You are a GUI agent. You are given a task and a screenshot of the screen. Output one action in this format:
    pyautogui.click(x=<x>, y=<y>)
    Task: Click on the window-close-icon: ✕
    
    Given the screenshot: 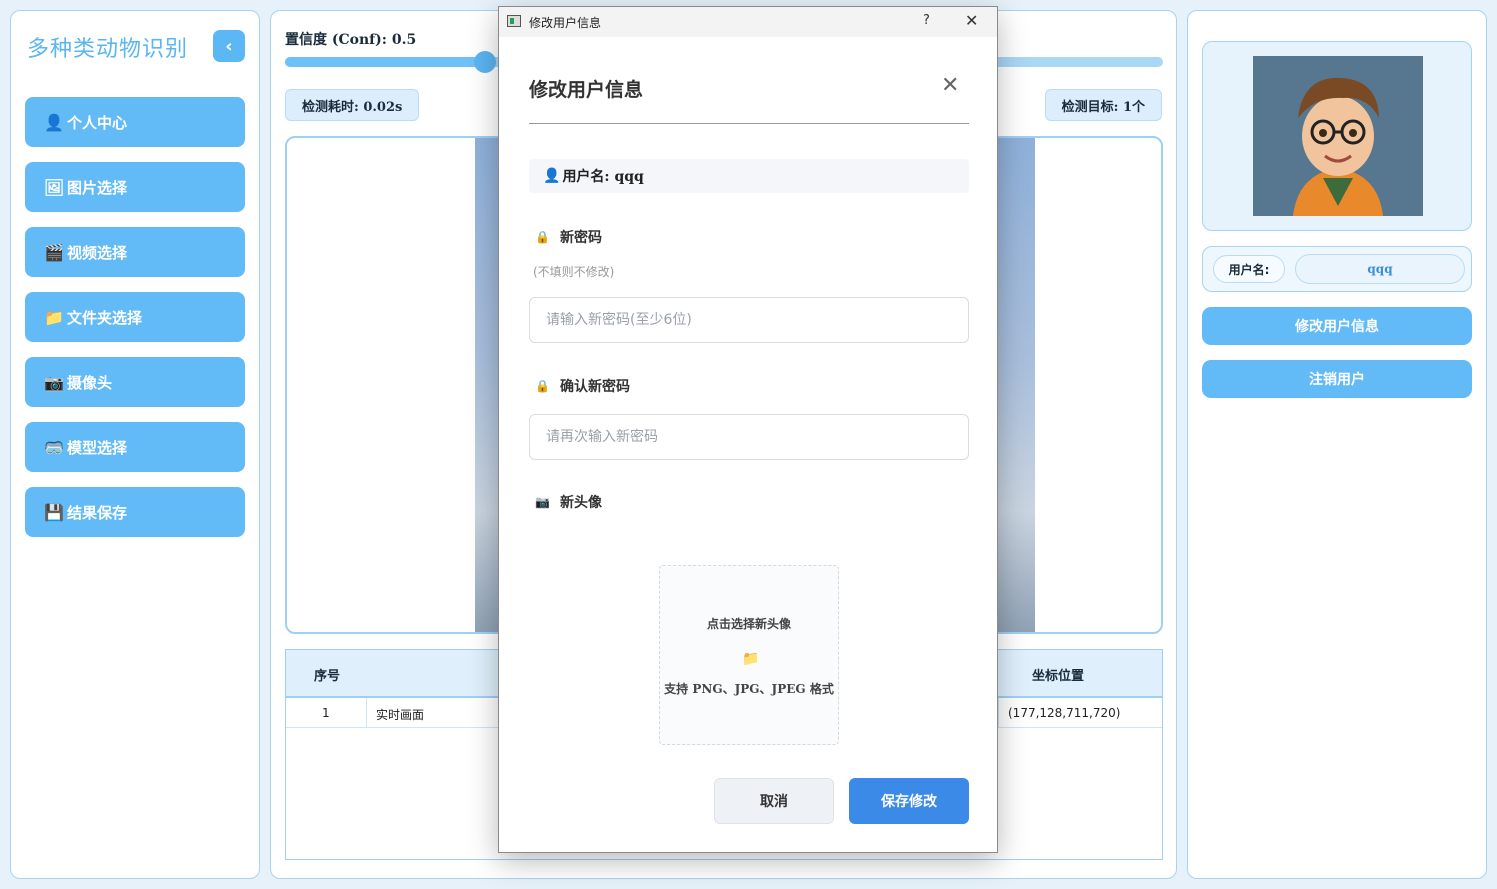 What is the action you would take?
    pyautogui.click(x=971, y=20)
    